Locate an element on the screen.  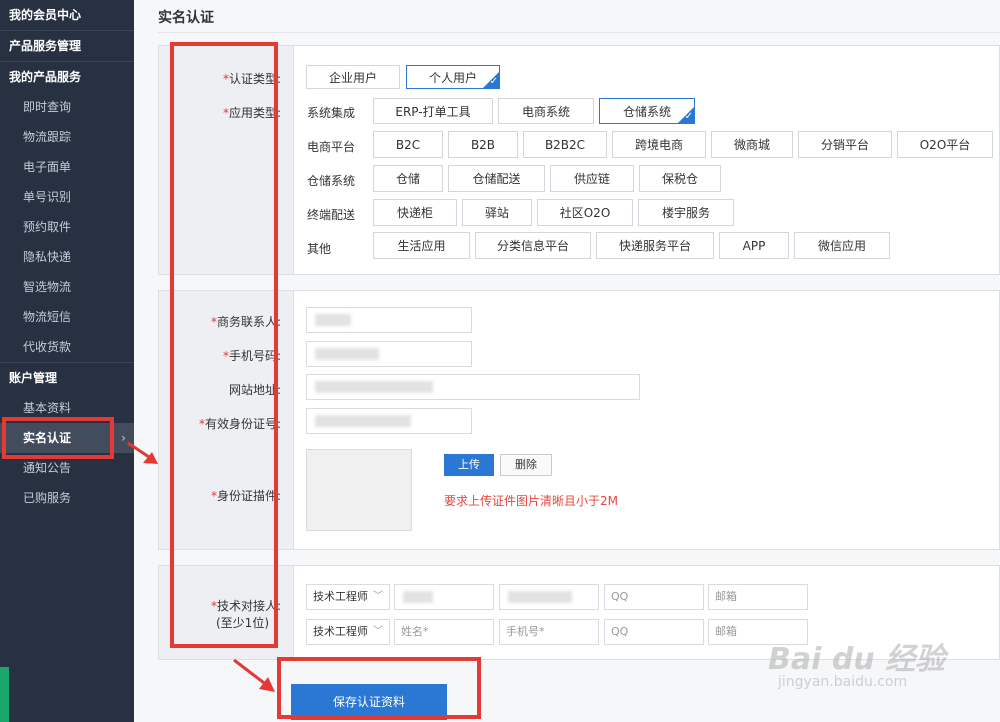
arrow-line is located at coordinates (251, 673).